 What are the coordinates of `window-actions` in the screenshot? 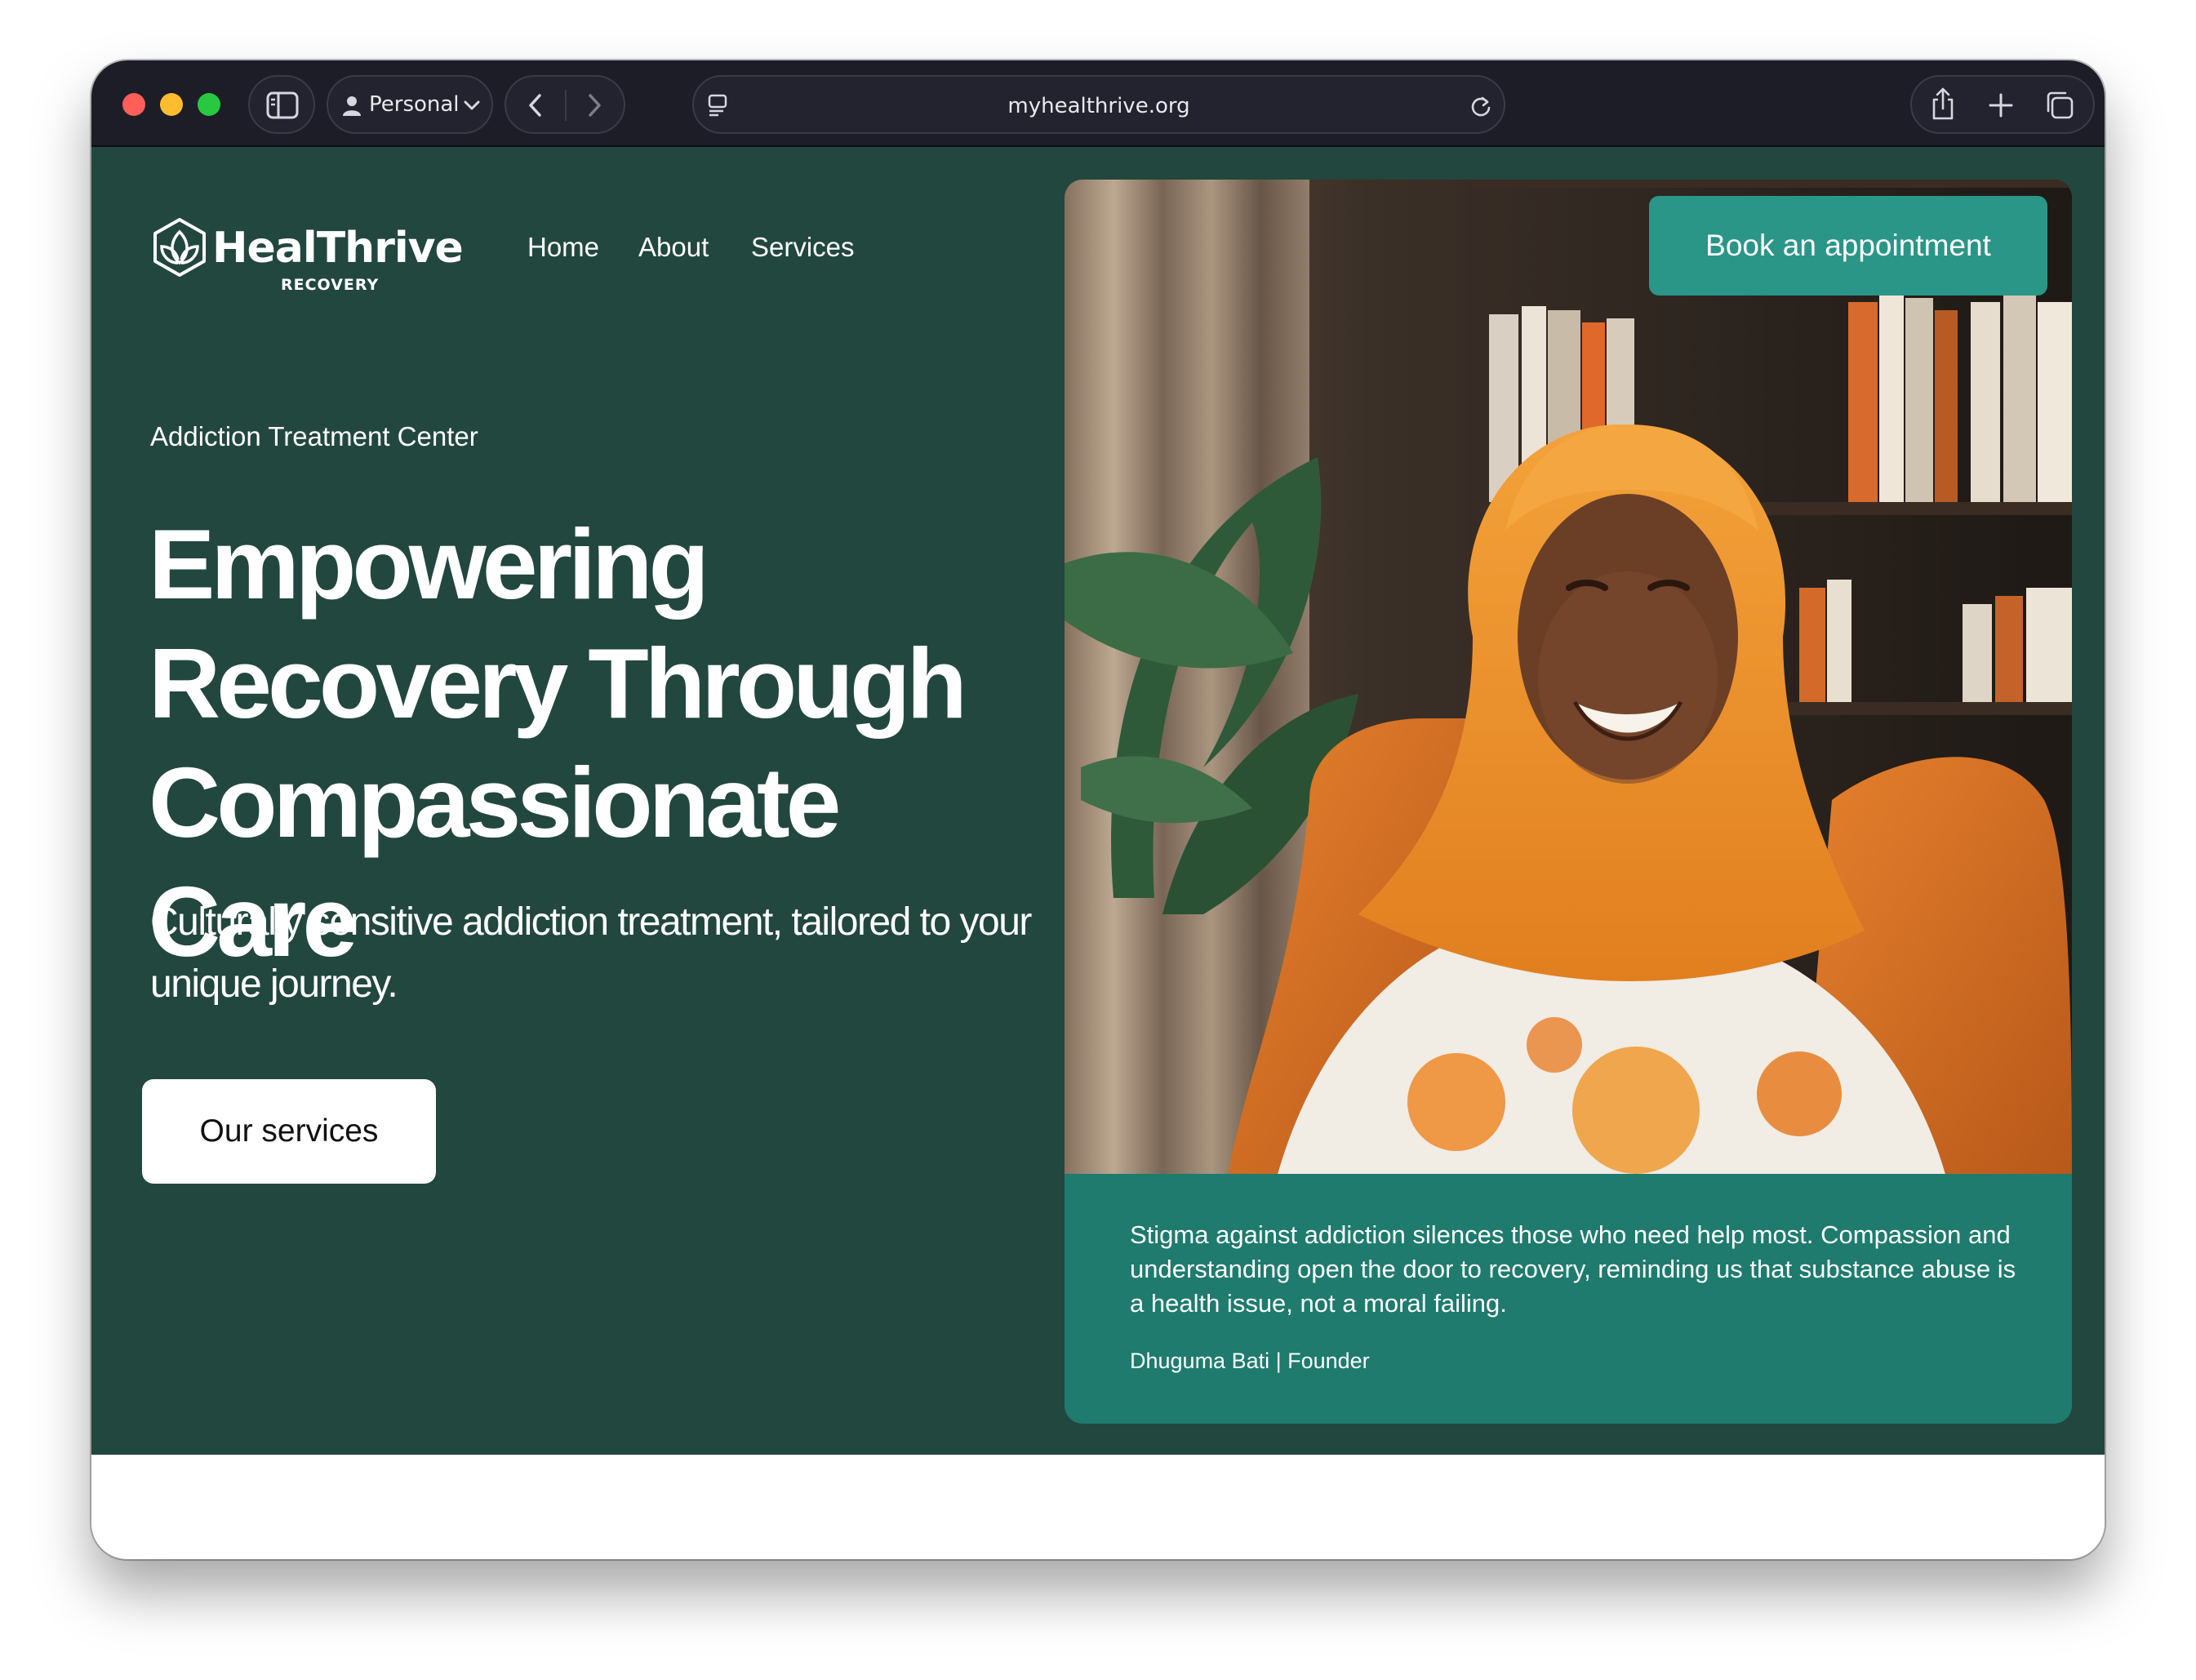 It's located at (2003, 105).